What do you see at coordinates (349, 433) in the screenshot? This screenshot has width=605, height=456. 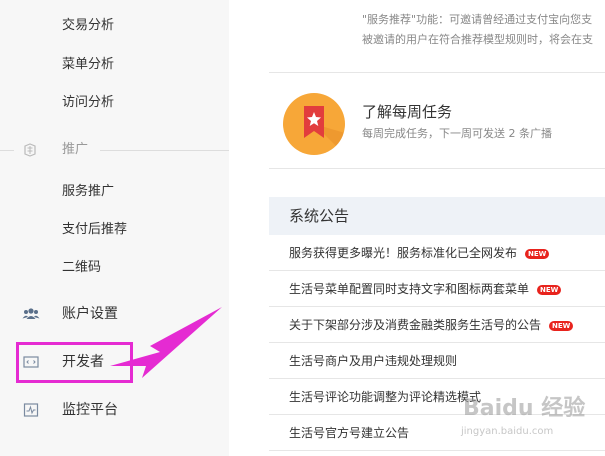 I see `notice-link: 生活号官方号建立公告` at bounding box center [349, 433].